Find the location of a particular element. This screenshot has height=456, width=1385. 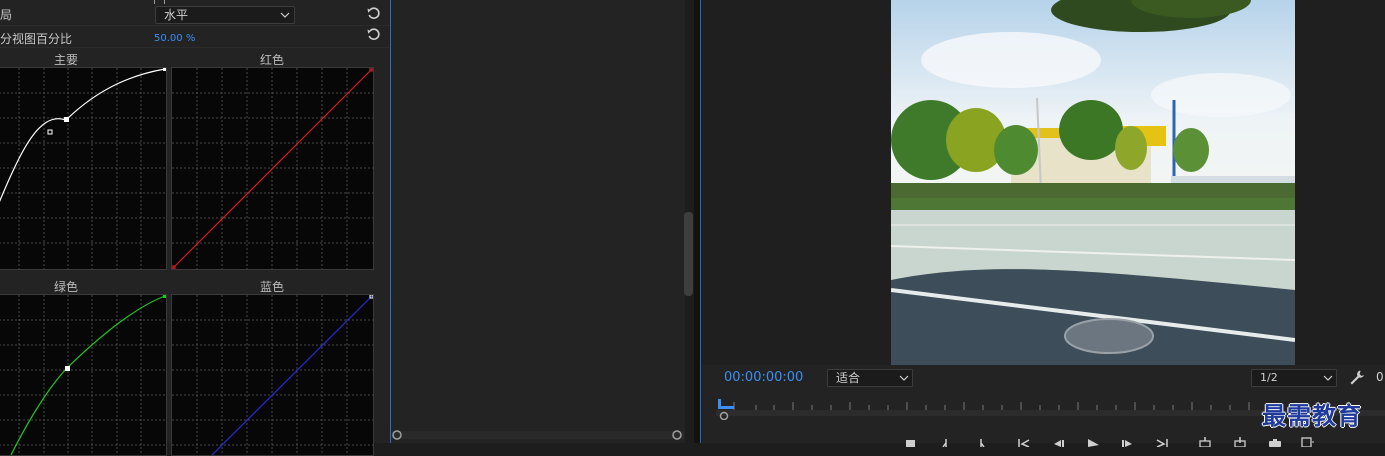

go-to-in-icon is located at coordinates (1023, 440).